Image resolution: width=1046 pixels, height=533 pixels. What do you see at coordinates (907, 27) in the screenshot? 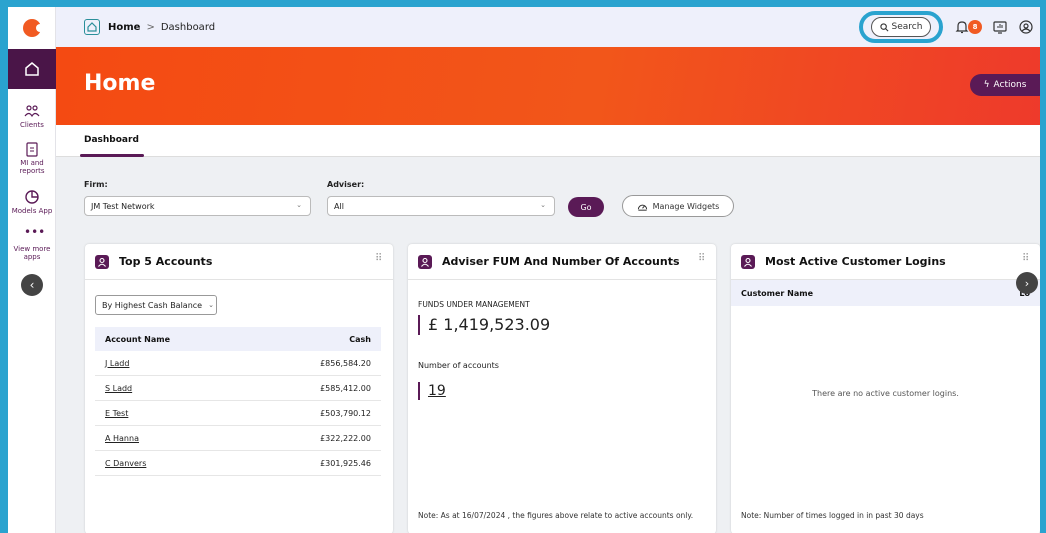
I see `search-label: Search` at bounding box center [907, 27].